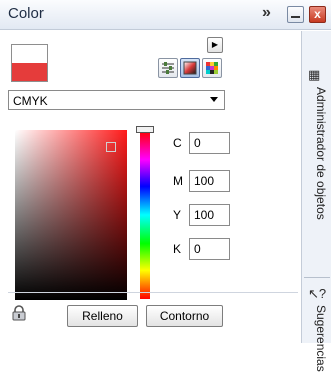  I want to click on channel-label-y: Y, so click(177, 215).